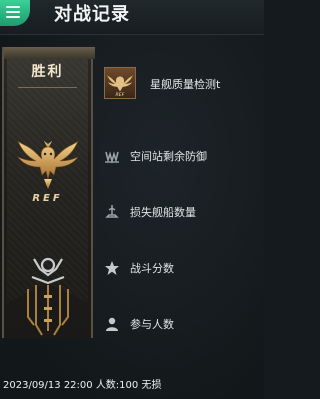 The height and width of the screenshot is (399, 320). What do you see at coordinates (92, 14) in the screenshot?
I see `page-title: 对战记录` at bounding box center [92, 14].